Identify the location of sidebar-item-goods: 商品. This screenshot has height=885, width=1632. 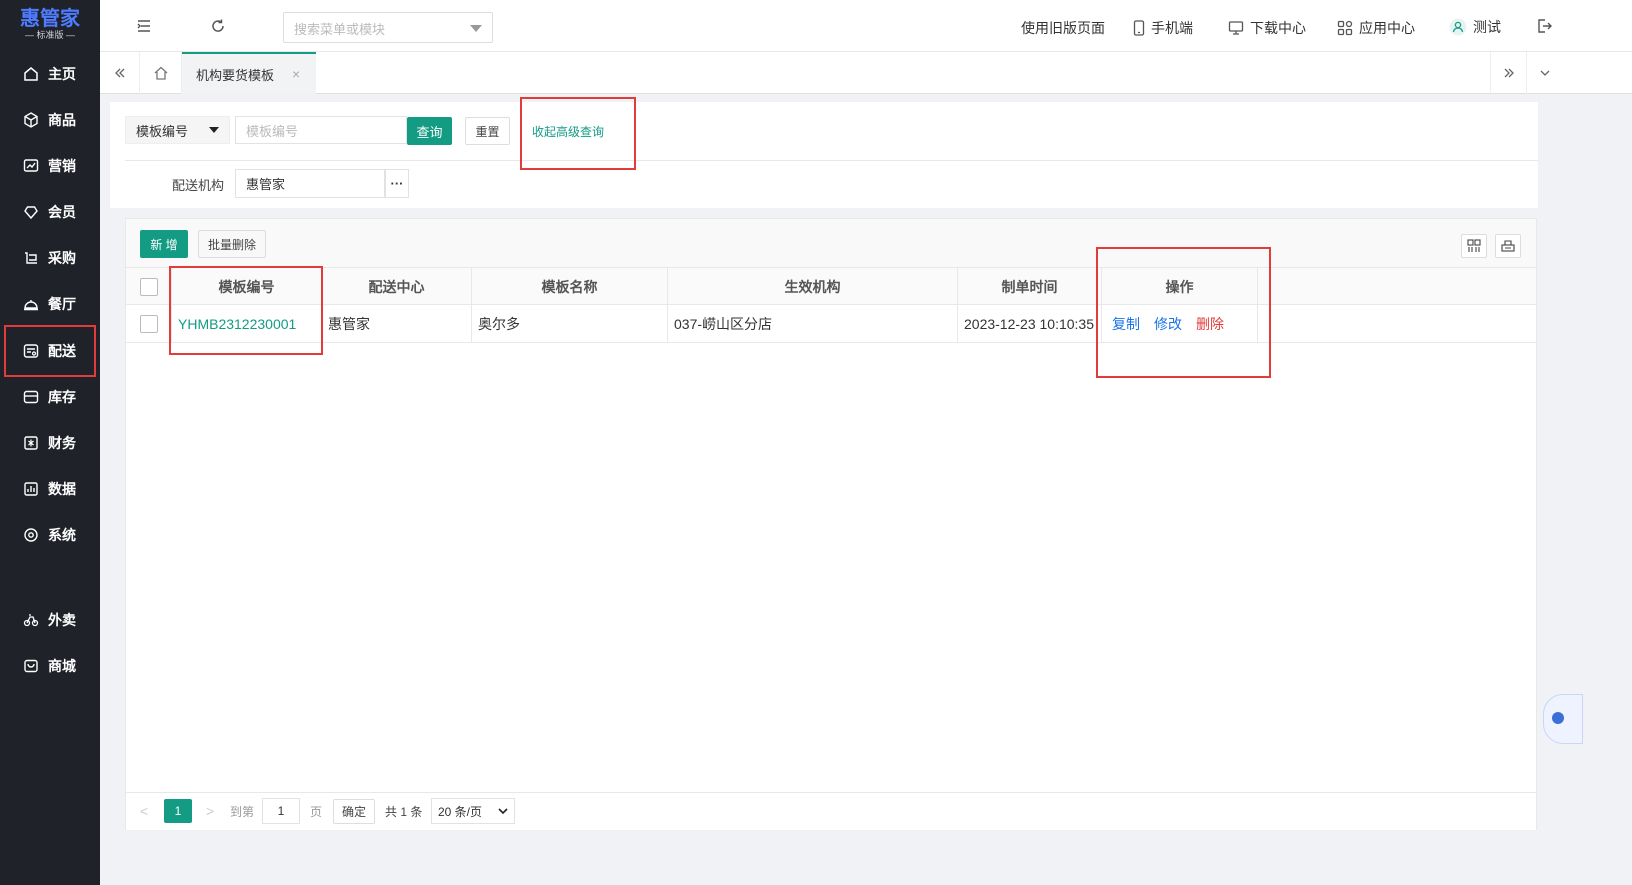
(50, 120).